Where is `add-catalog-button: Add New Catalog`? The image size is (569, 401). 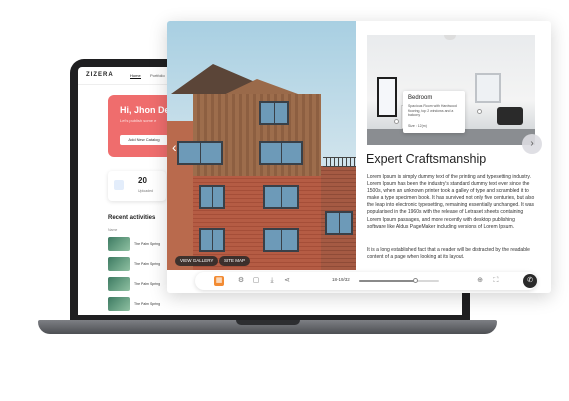 add-catalog-button: Add New Catalog is located at coordinates (144, 140).